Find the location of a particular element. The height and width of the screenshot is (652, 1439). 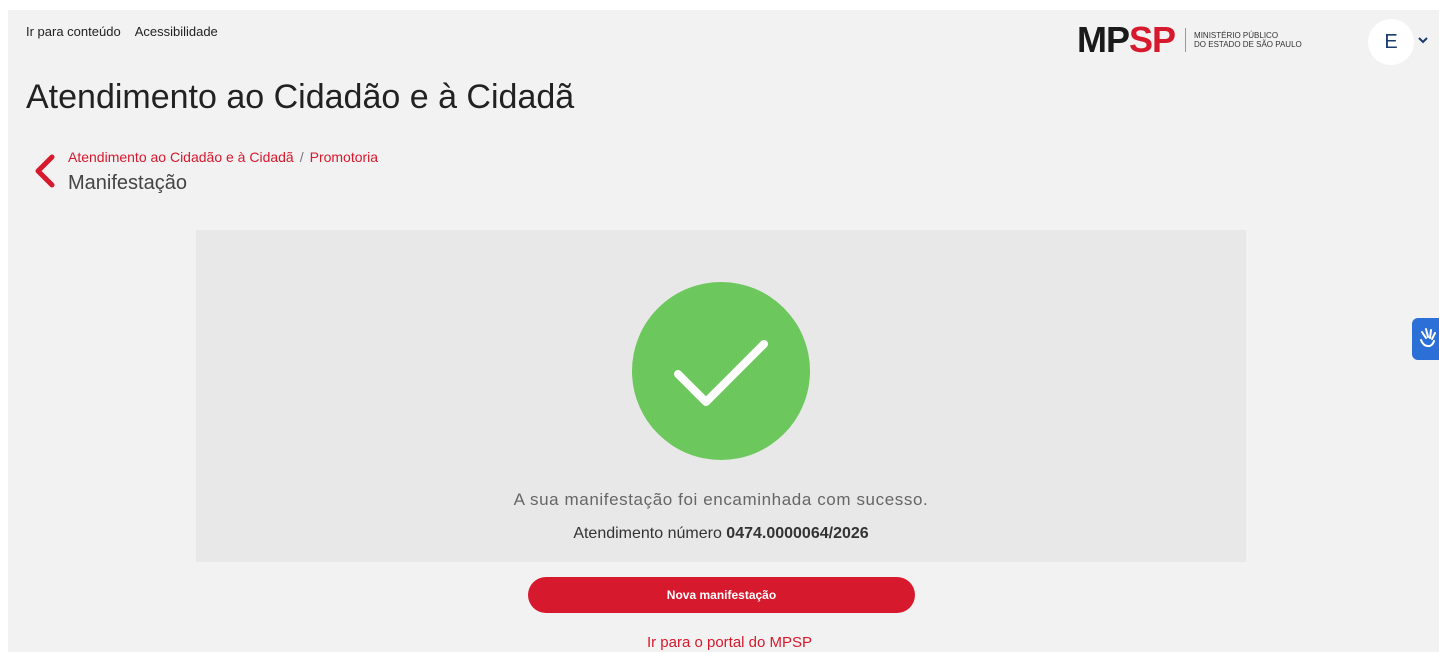

page-title: Atendimento ao Cidadão e à Cidadã is located at coordinates (300, 97).